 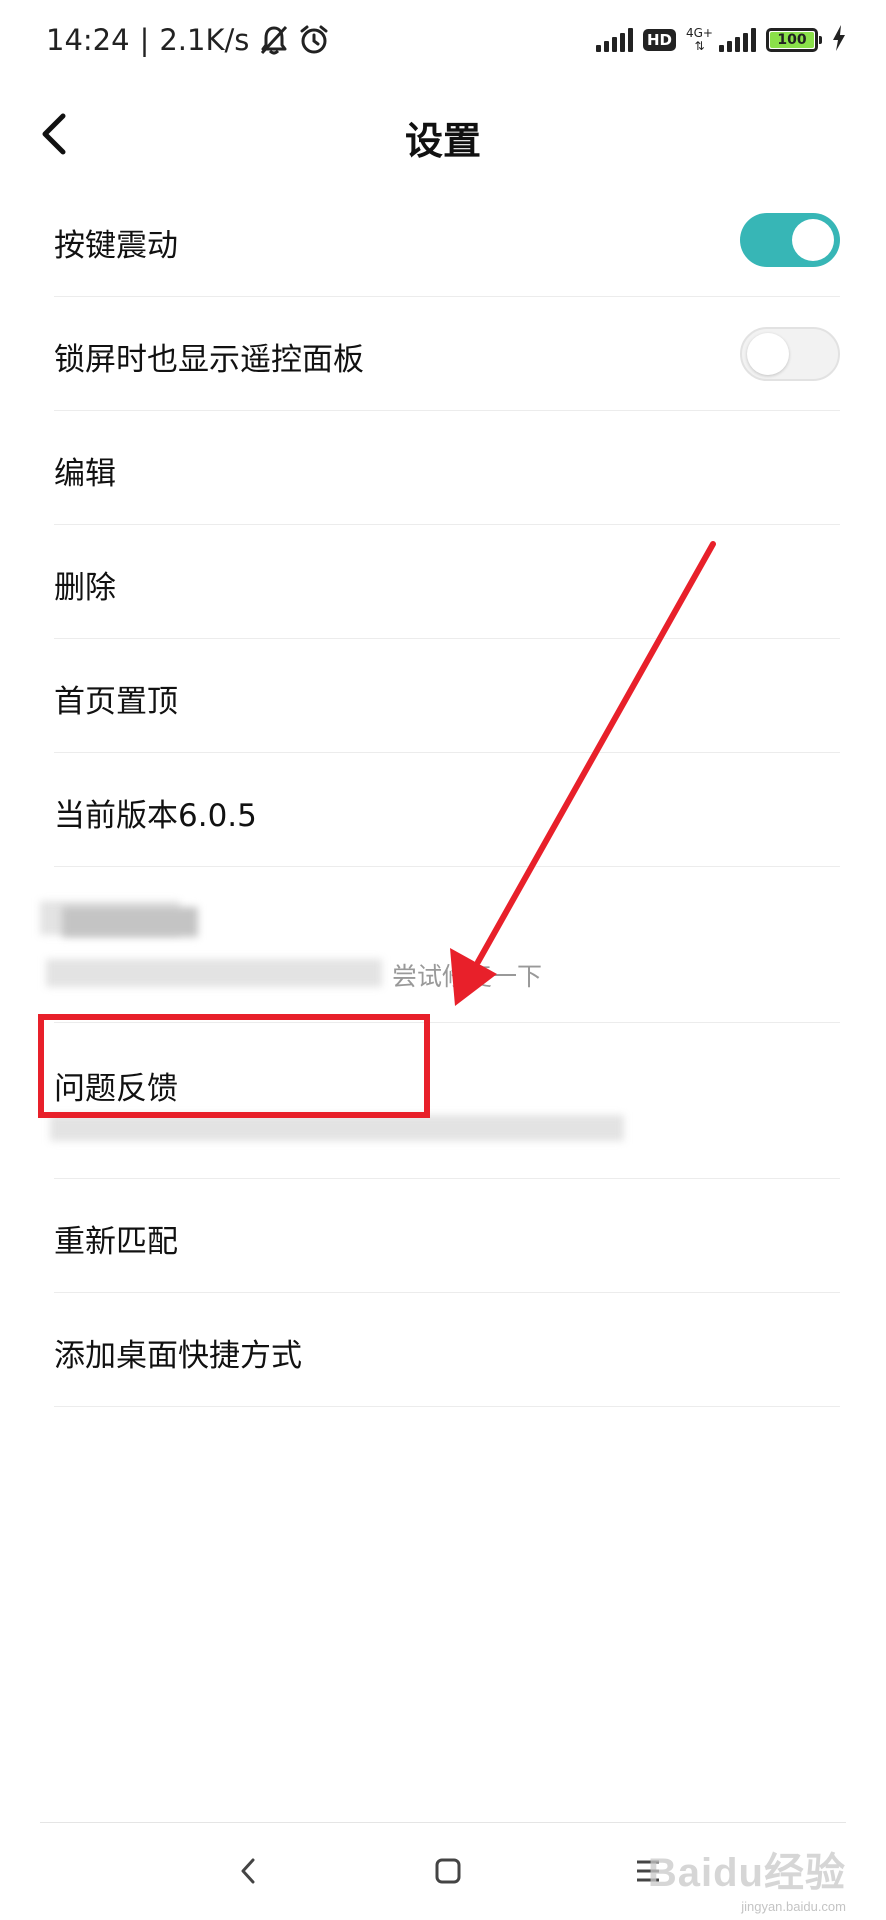 What do you see at coordinates (178, 1356) in the screenshot?
I see `setting-label: 添加桌面快捷方式` at bounding box center [178, 1356].